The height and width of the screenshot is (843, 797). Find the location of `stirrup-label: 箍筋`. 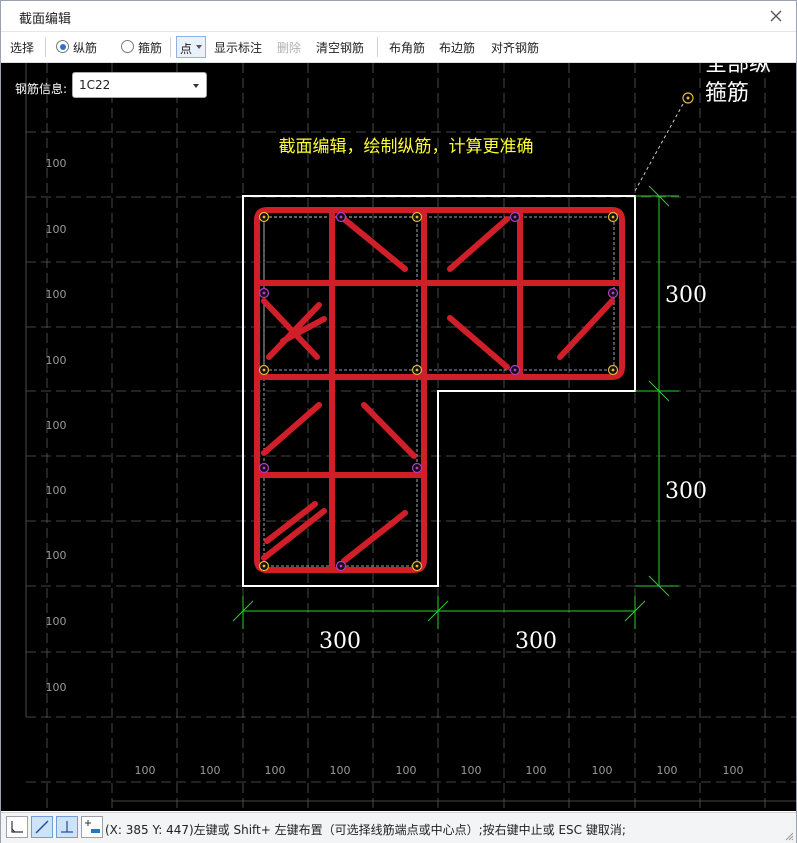

stirrup-label: 箍筋 is located at coordinates (150, 47).